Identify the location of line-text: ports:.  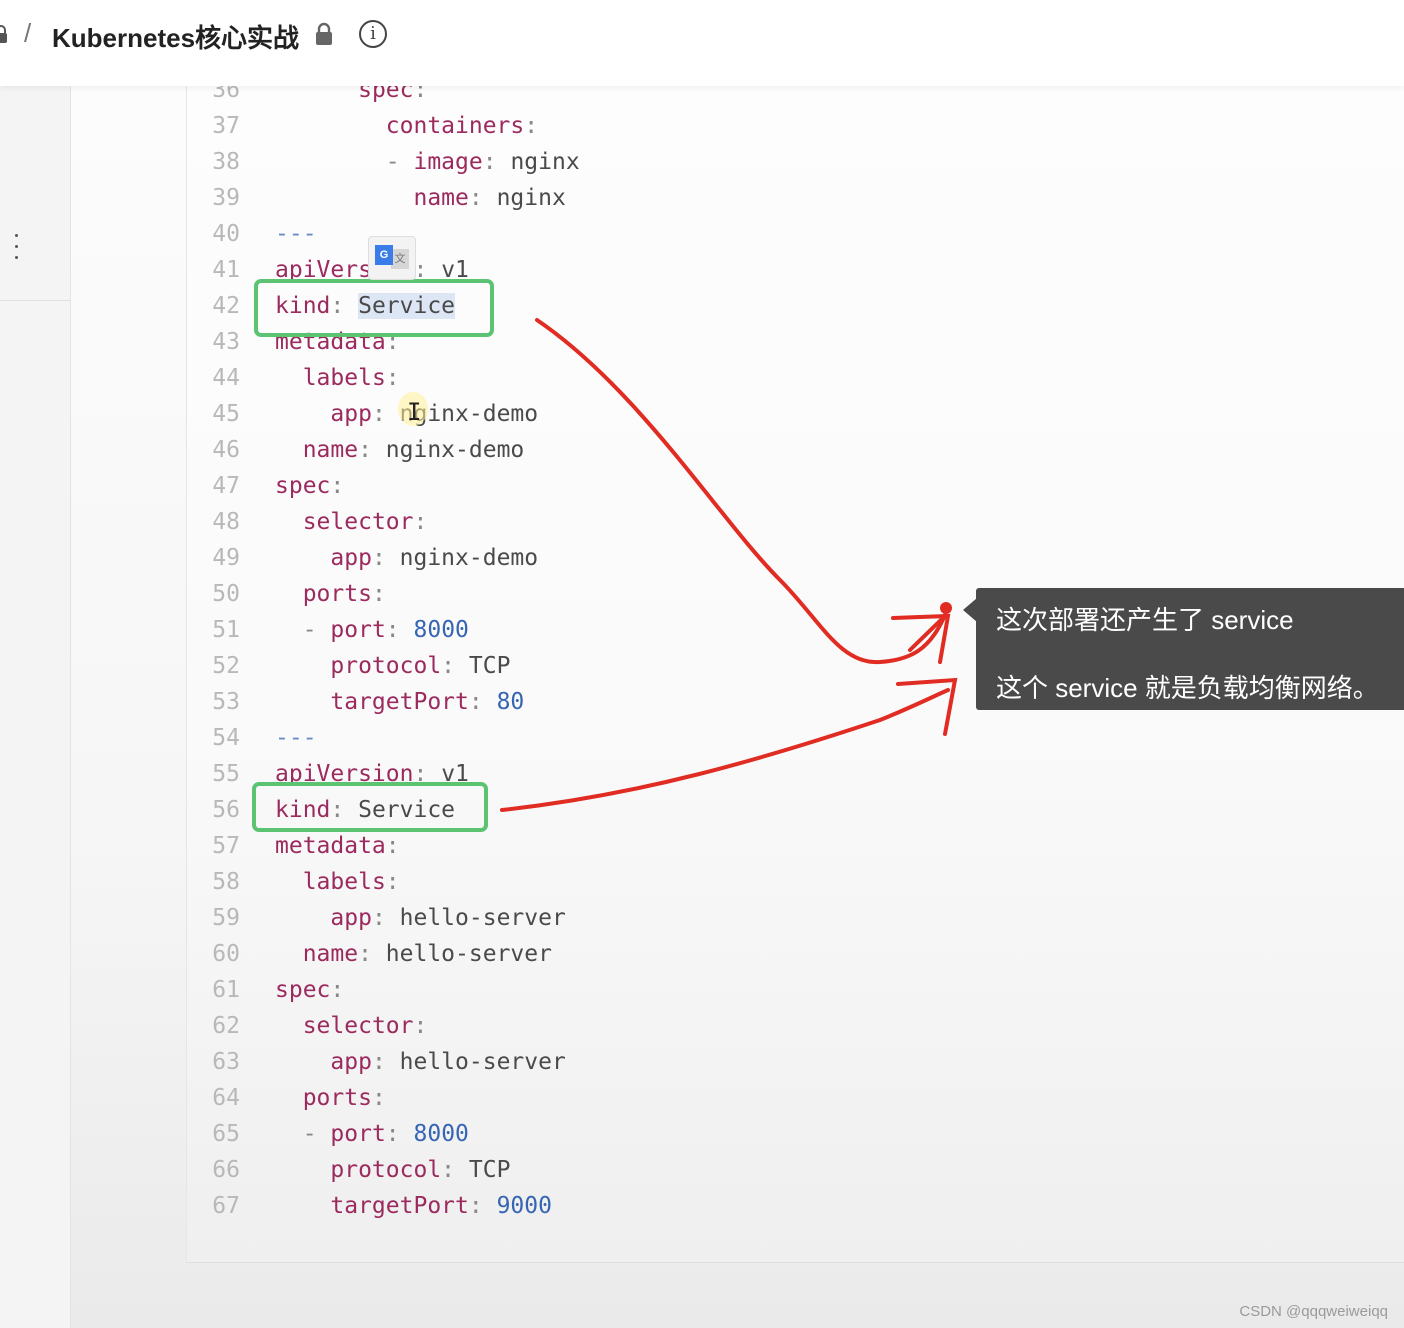
(330, 594).